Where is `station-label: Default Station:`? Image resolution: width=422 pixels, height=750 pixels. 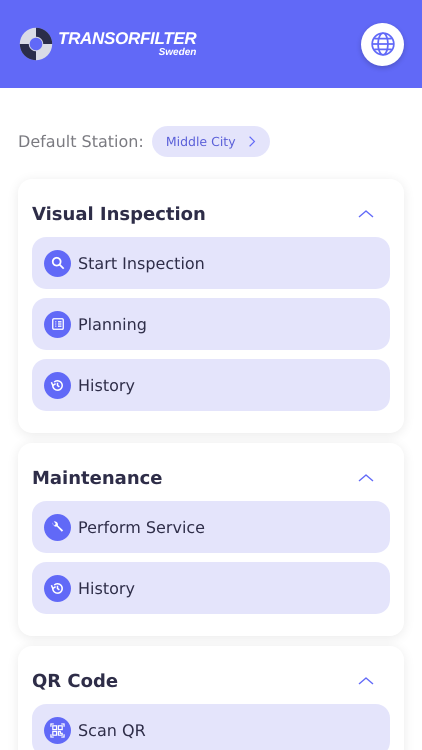
station-label: Default Station: is located at coordinates (81, 141).